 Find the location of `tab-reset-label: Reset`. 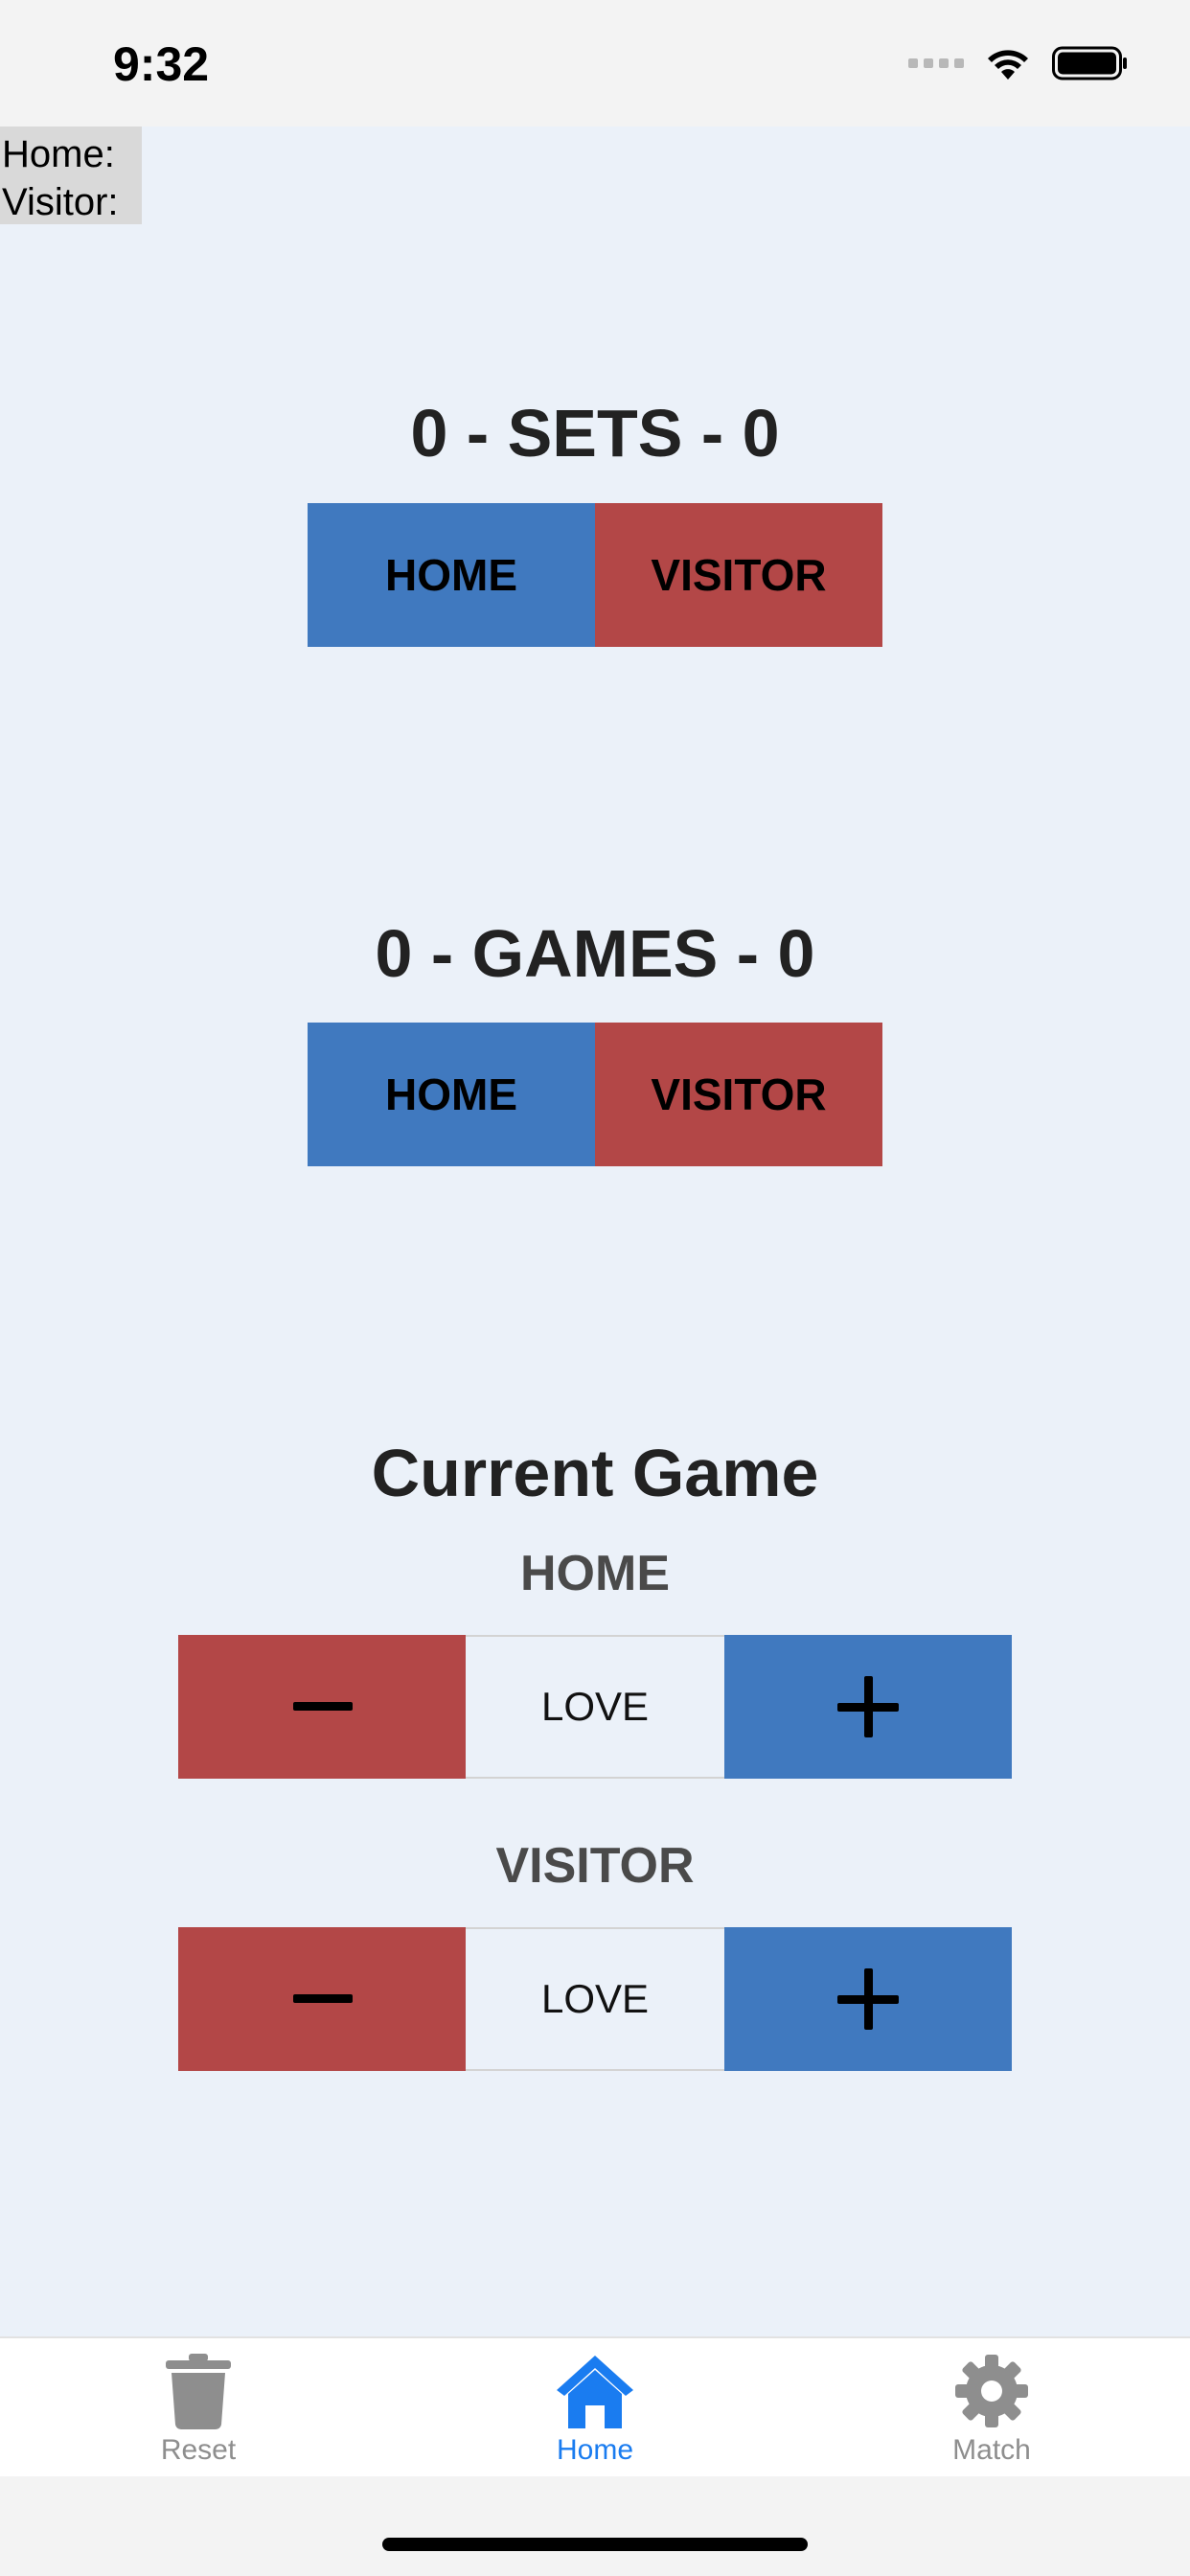

tab-reset-label: Reset is located at coordinates (199, 2450).